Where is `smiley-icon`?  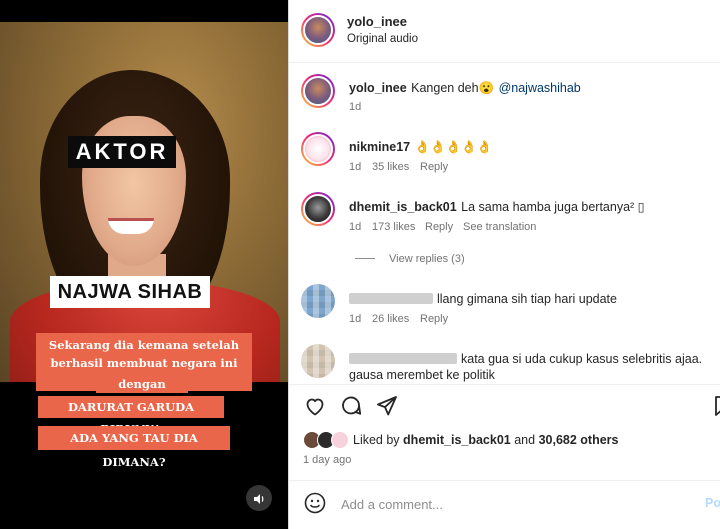 smiley-icon is located at coordinates (315, 503).